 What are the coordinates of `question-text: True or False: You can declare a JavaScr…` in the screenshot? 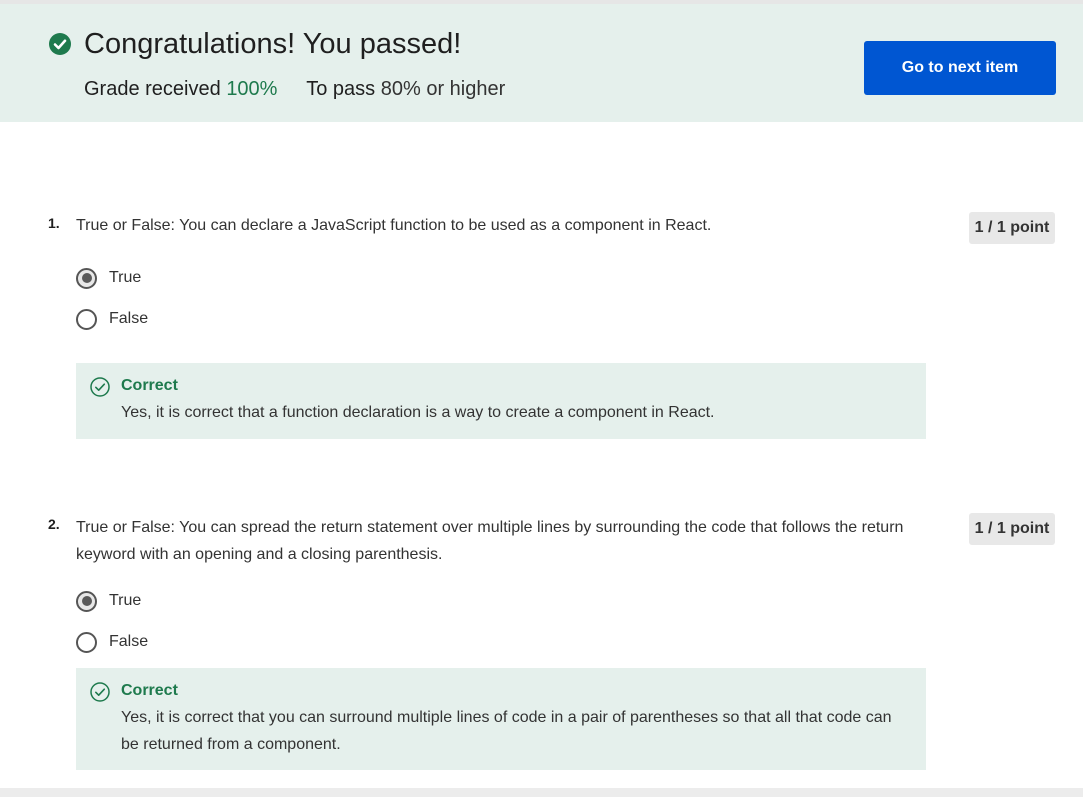 It's located at (394, 225).